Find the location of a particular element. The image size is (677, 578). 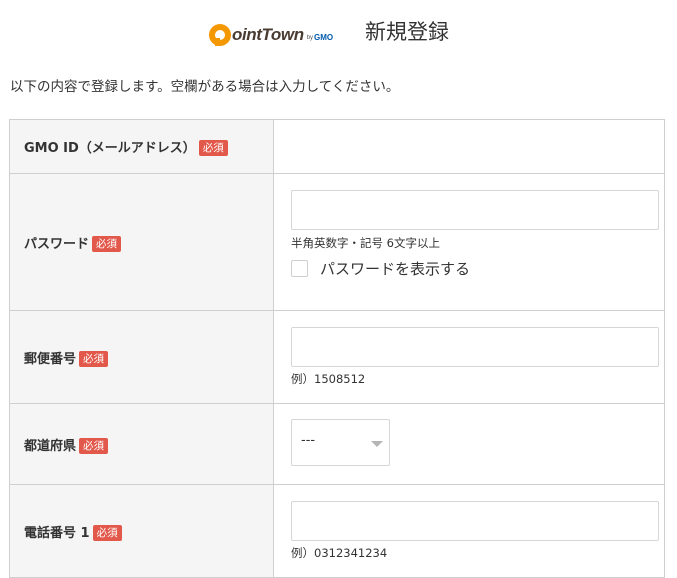

form-row-gmo-id: GMO ID（メールアドレス） 必須 is located at coordinates (337, 146).